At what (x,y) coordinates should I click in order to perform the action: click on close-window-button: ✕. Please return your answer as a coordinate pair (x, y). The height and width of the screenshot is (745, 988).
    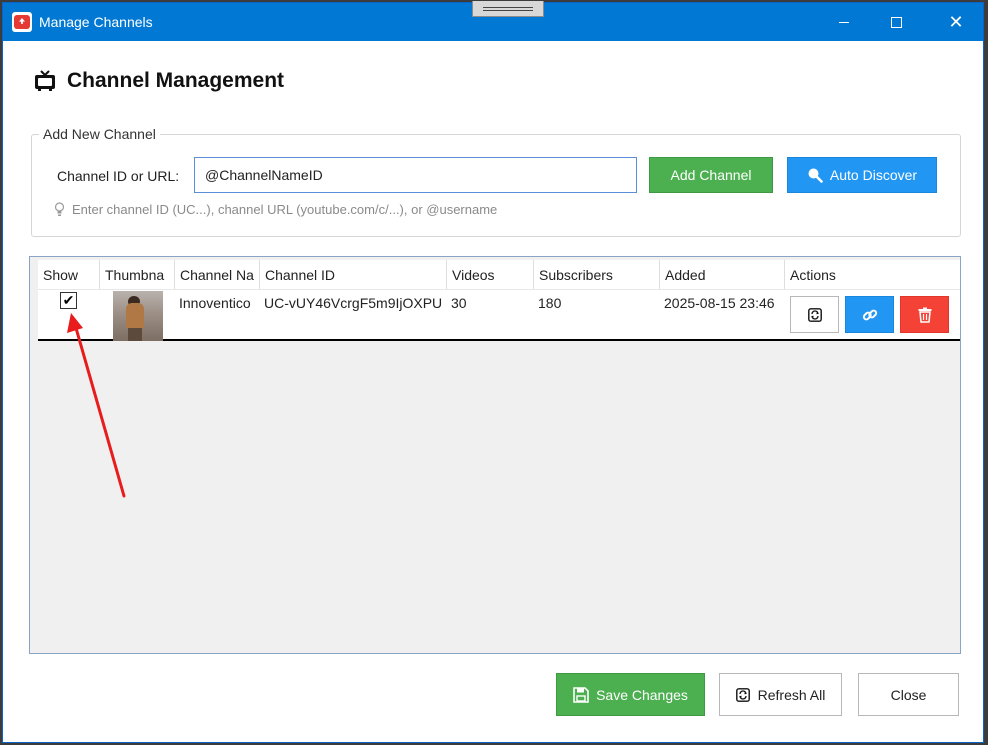
    Looking at the image, I should click on (956, 22).